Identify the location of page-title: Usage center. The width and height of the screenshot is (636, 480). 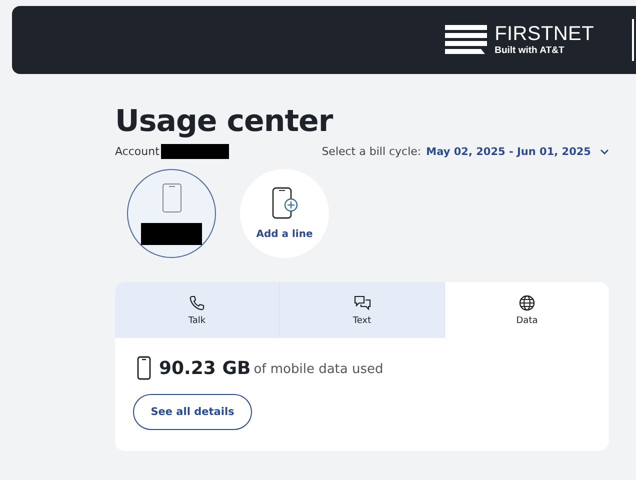
(224, 122).